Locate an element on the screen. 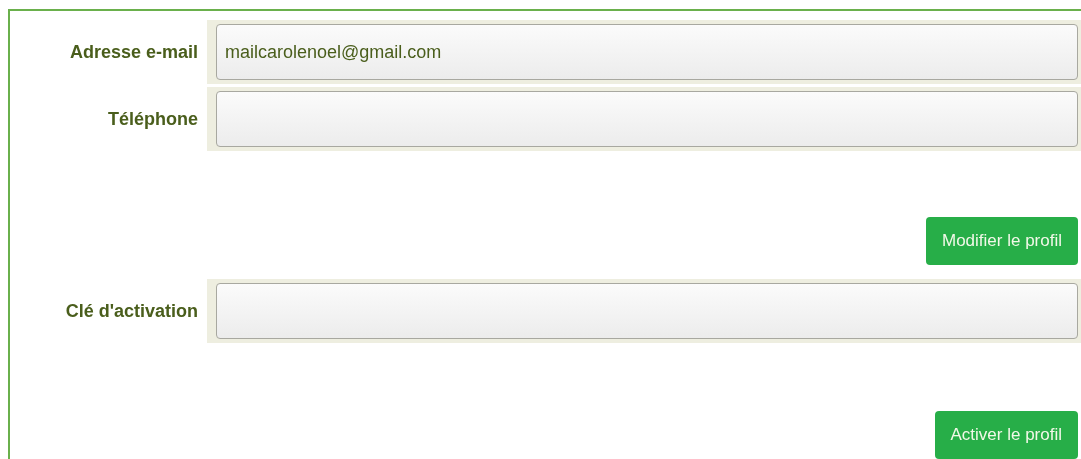  field-label: Adresse e-mail is located at coordinates (133, 52).